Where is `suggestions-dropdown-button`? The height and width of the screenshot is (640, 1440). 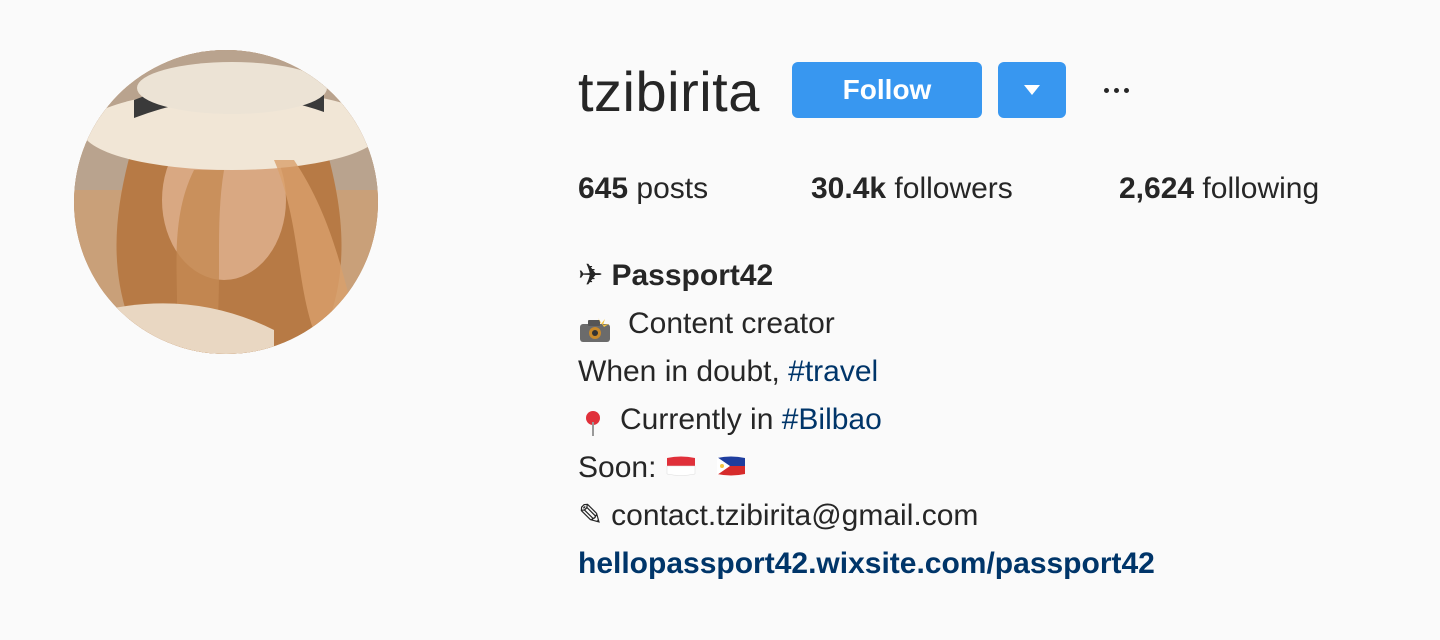 suggestions-dropdown-button is located at coordinates (1032, 90).